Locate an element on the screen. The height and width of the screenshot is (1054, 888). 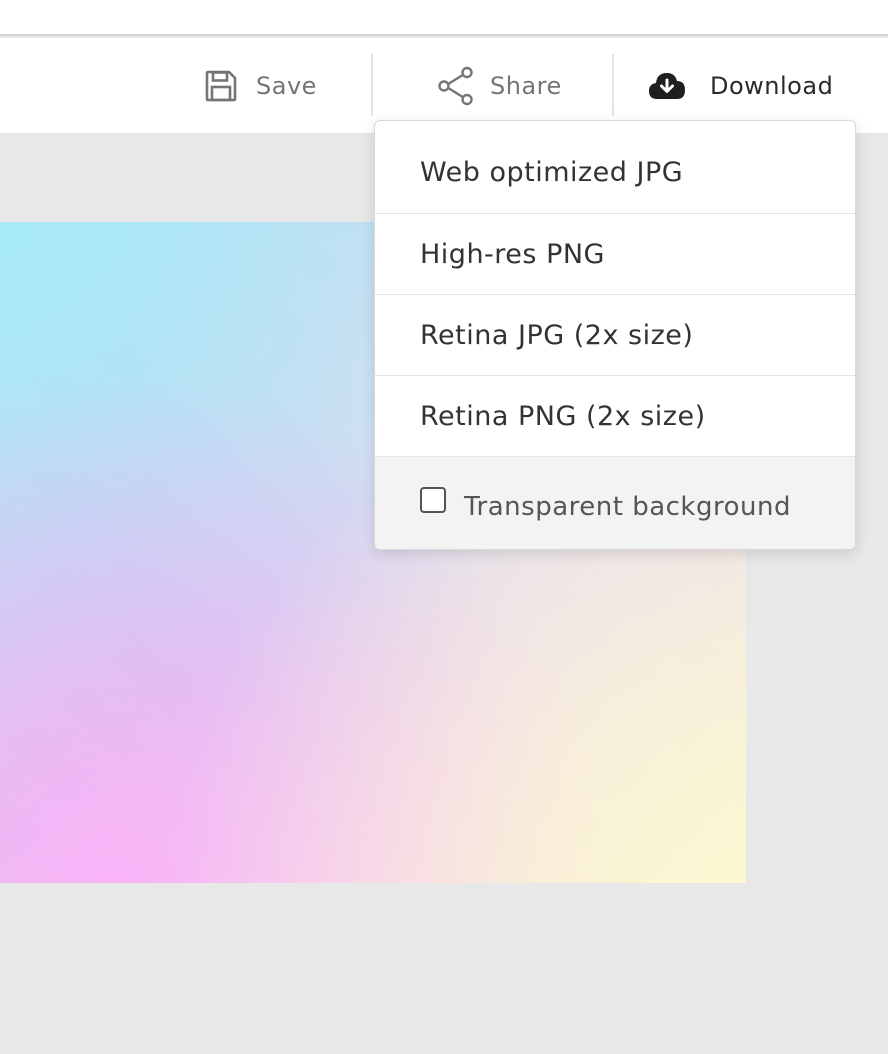
menu-item-label: Retina PNG (2x size) is located at coordinates (563, 416).